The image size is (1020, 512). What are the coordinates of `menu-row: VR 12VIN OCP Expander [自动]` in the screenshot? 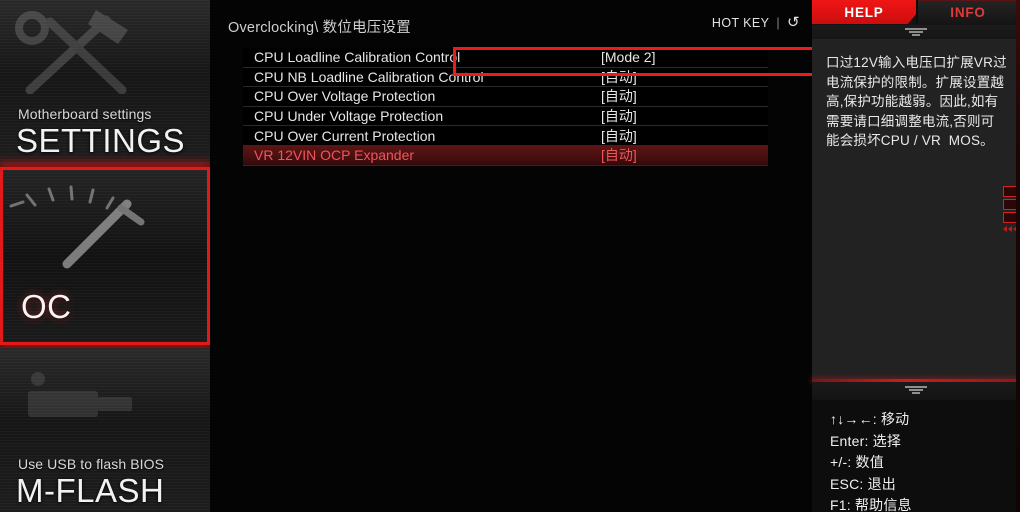 It's located at (505, 155).